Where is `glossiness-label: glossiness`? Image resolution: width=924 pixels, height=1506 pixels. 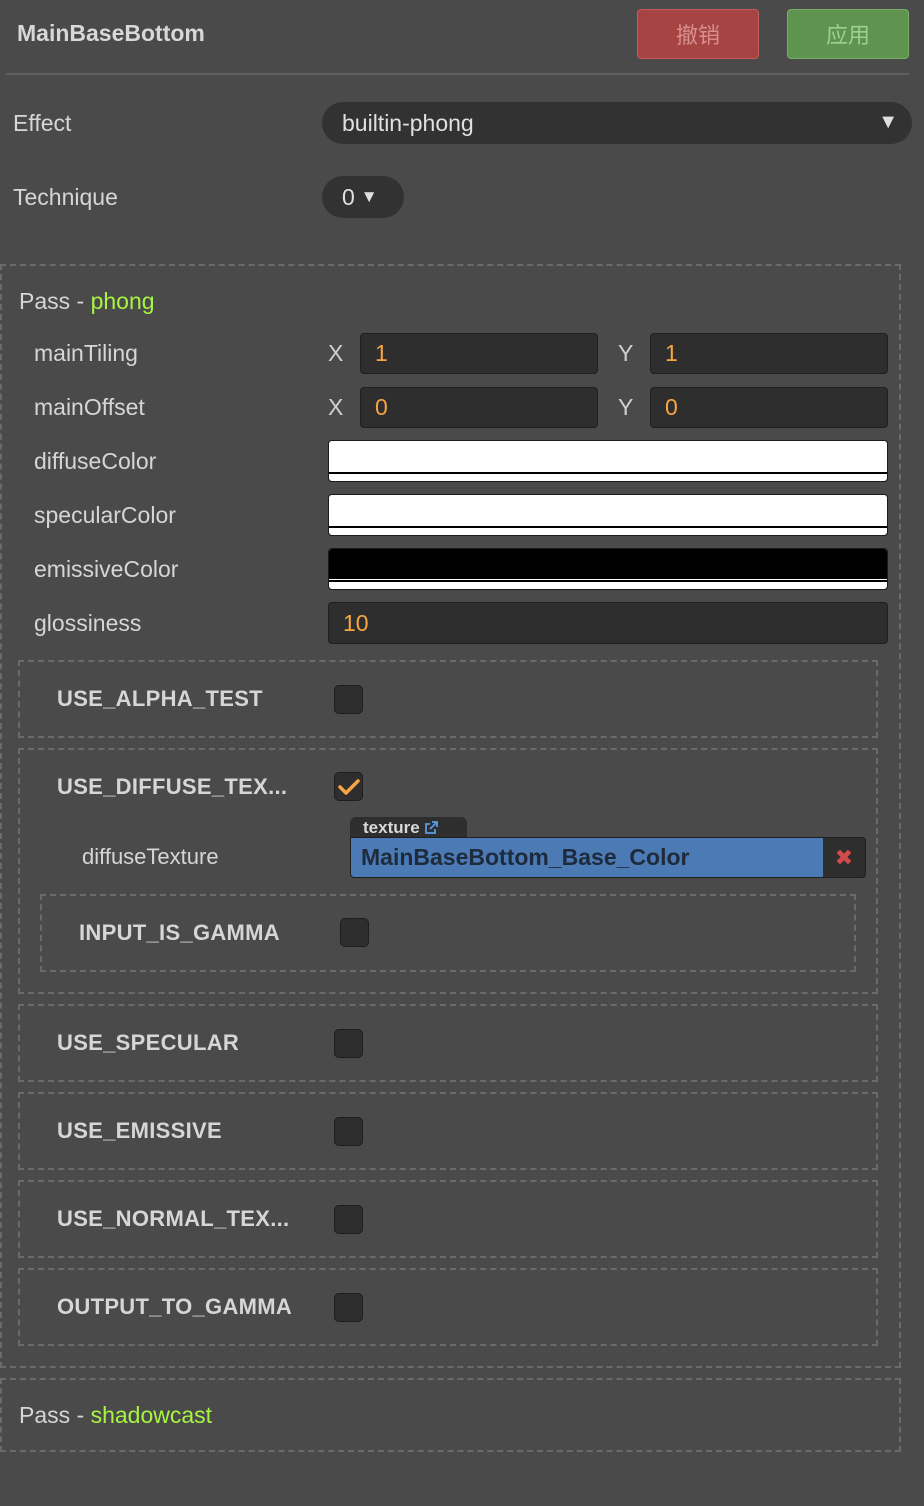 glossiness-label: glossiness is located at coordinates (88, 623).